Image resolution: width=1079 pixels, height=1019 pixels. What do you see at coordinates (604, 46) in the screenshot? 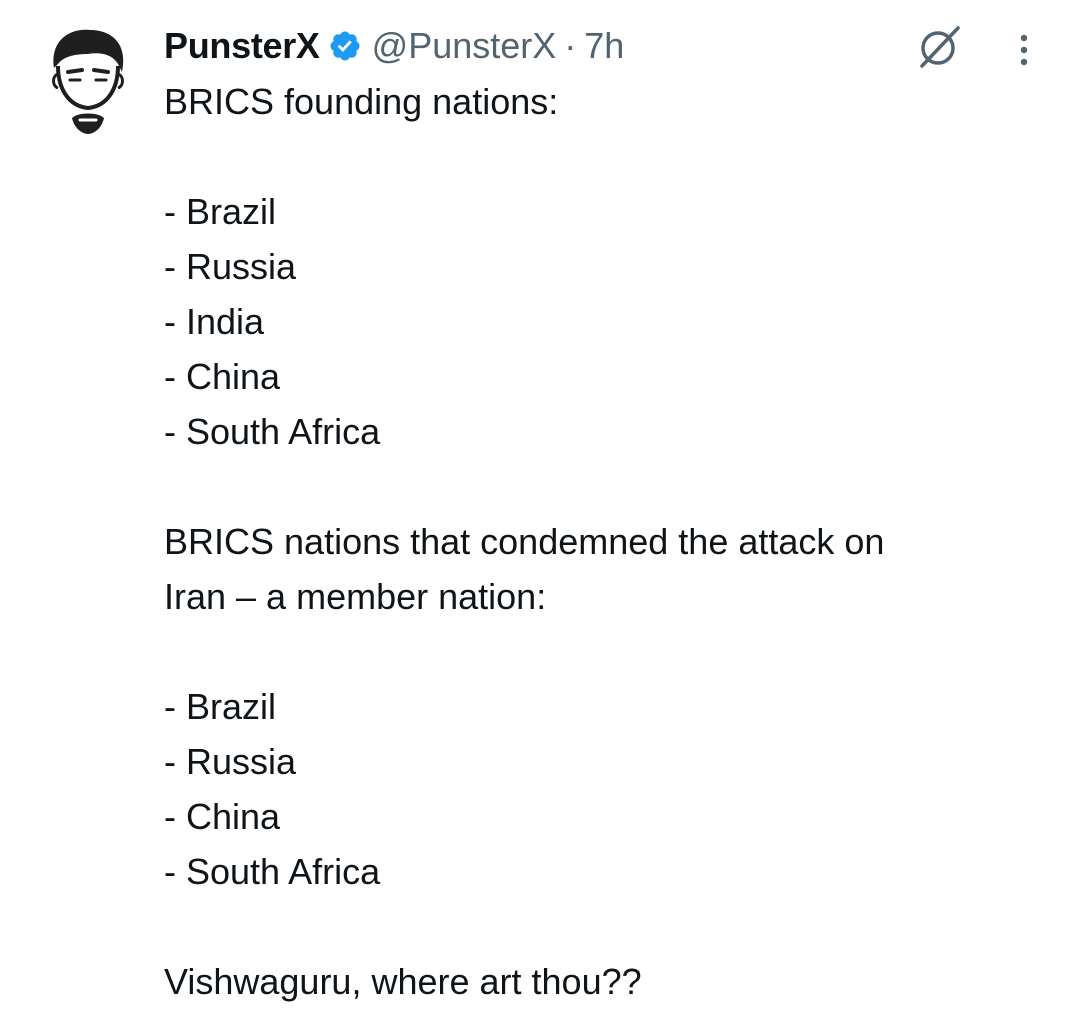
I see `timestamp: 7h` at bounding box center [604, 46].